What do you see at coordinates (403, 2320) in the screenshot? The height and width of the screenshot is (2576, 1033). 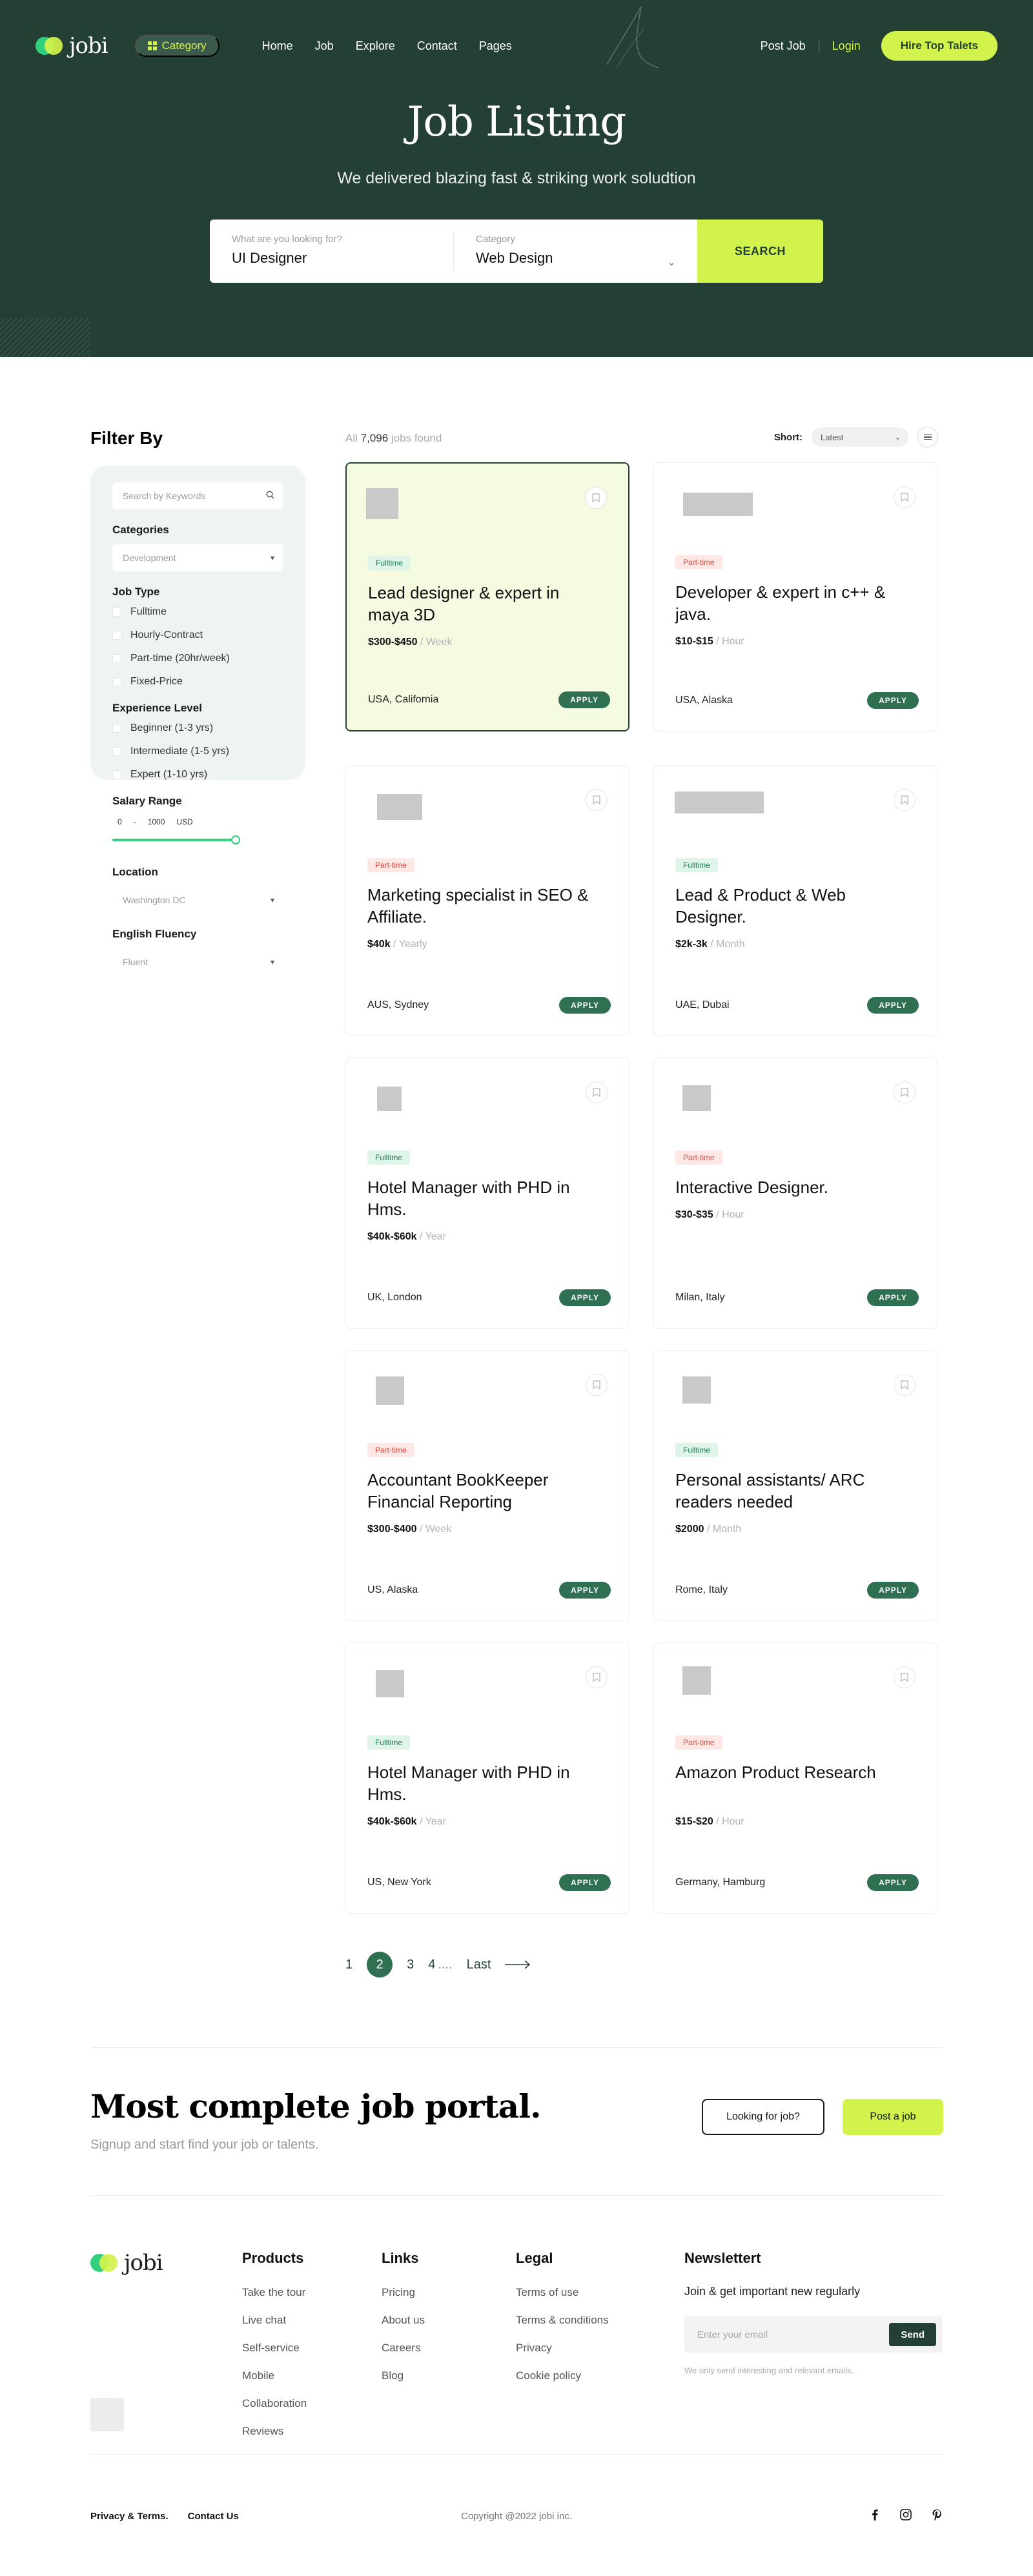 I see `footer-link: About us` at bounding box center [403, 2320].